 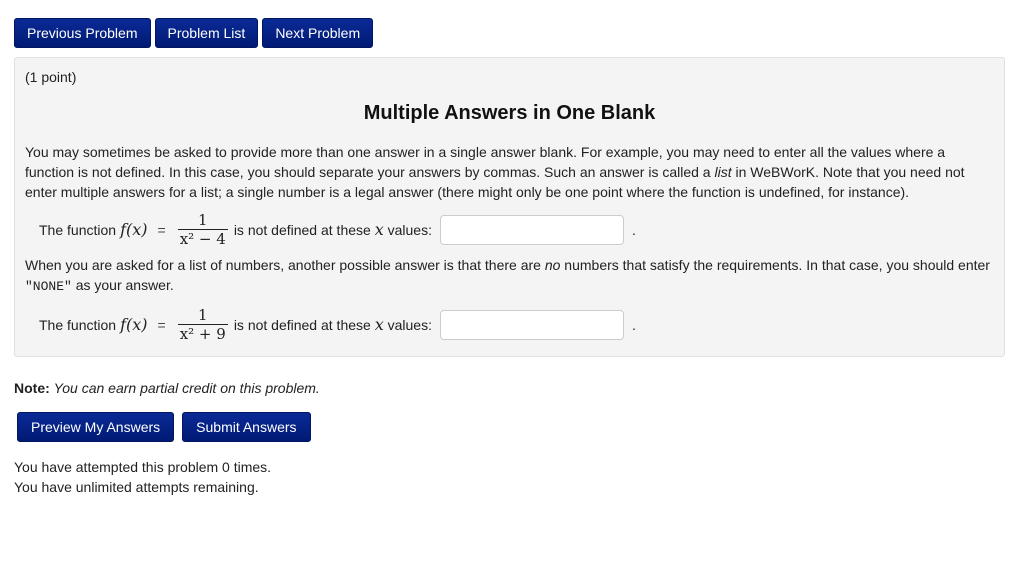 I want to click on q1-denominator: x² − 4, so click(x=202, y=238).